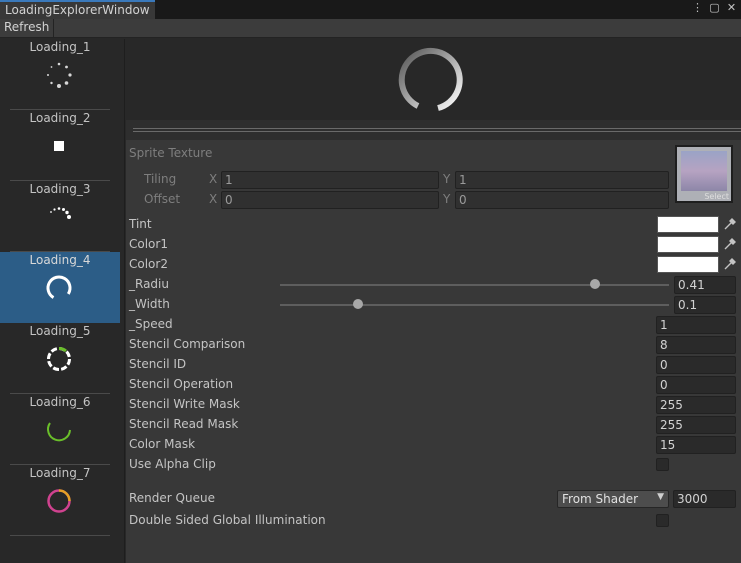 The height and width of the screenshot is (563, 741). Describe the element at coordinates (434, 365) in the screenshot. I see `stencil-id-row: Stencil ID 0` at that location.